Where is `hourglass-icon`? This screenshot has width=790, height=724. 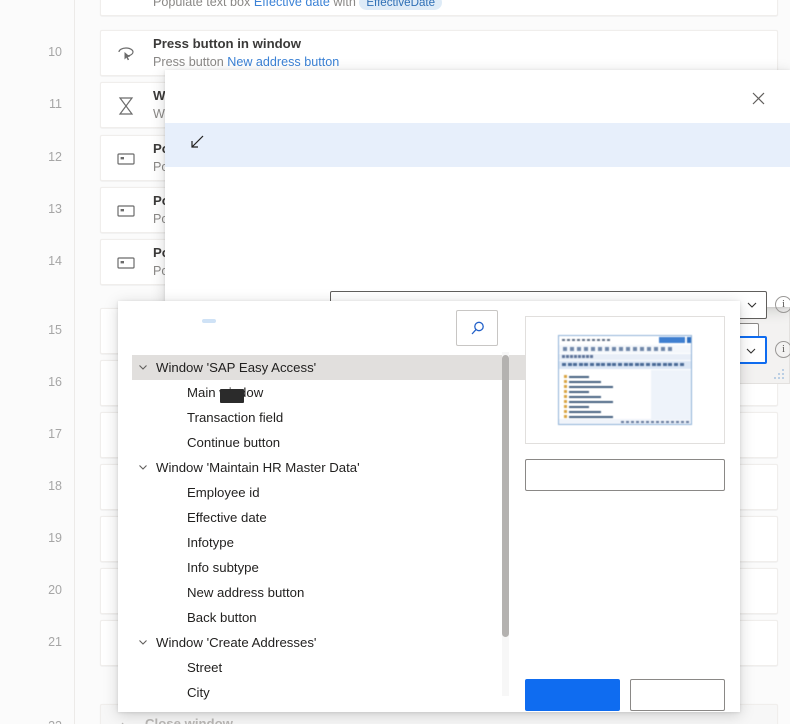
hourglass-icon is located at coordinates (126, 106).